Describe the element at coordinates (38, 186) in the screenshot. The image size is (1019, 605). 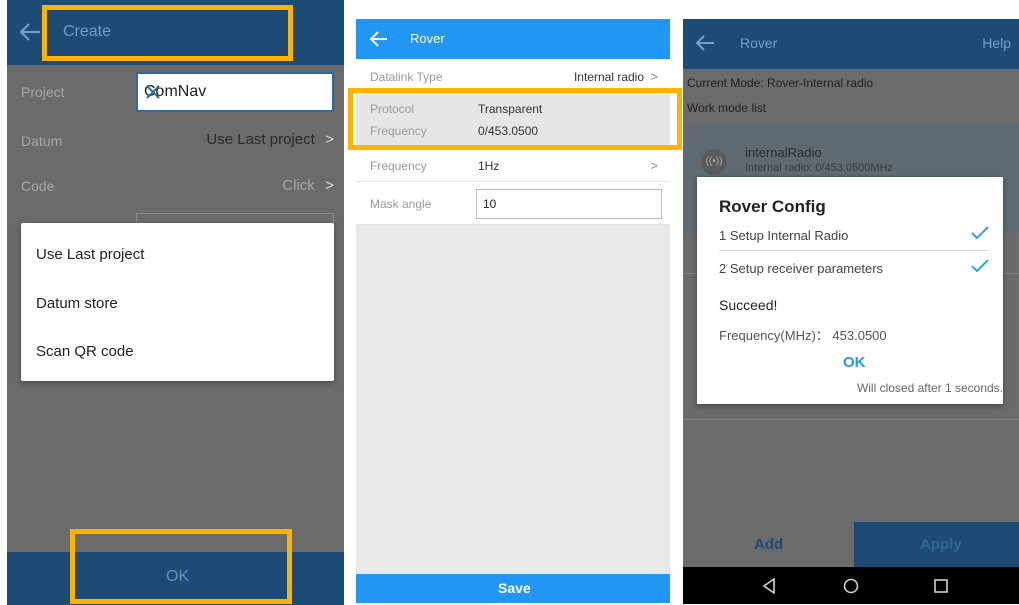
I see `code-label: Code` at that location.